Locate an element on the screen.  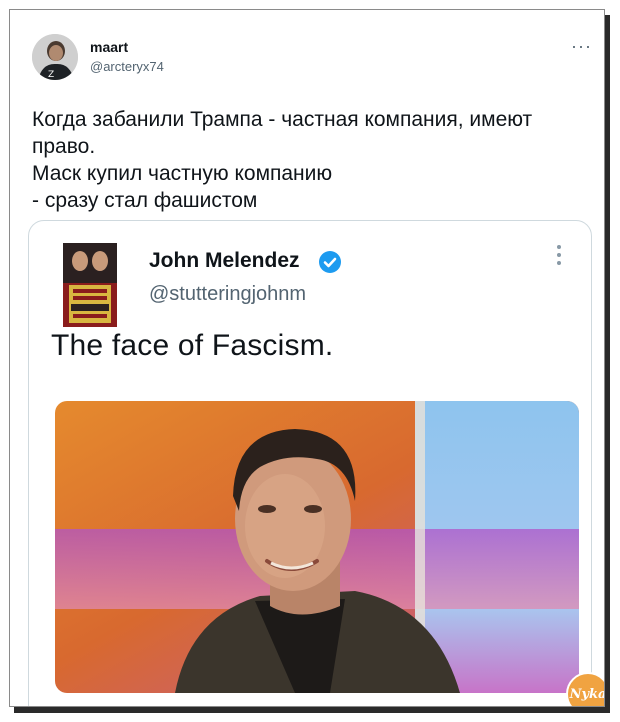
tweet-text-line: право. is located at coordinates (64, 146).